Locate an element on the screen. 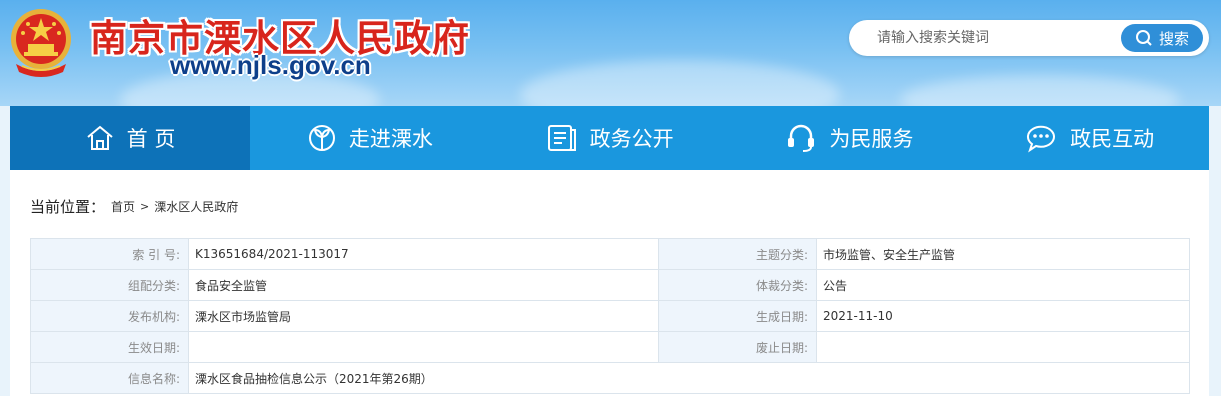 Image resolution: width=1221 pixels, height=396 pixels. field-value: K13651684/2021-113017 is located at coordinates (423, 254).